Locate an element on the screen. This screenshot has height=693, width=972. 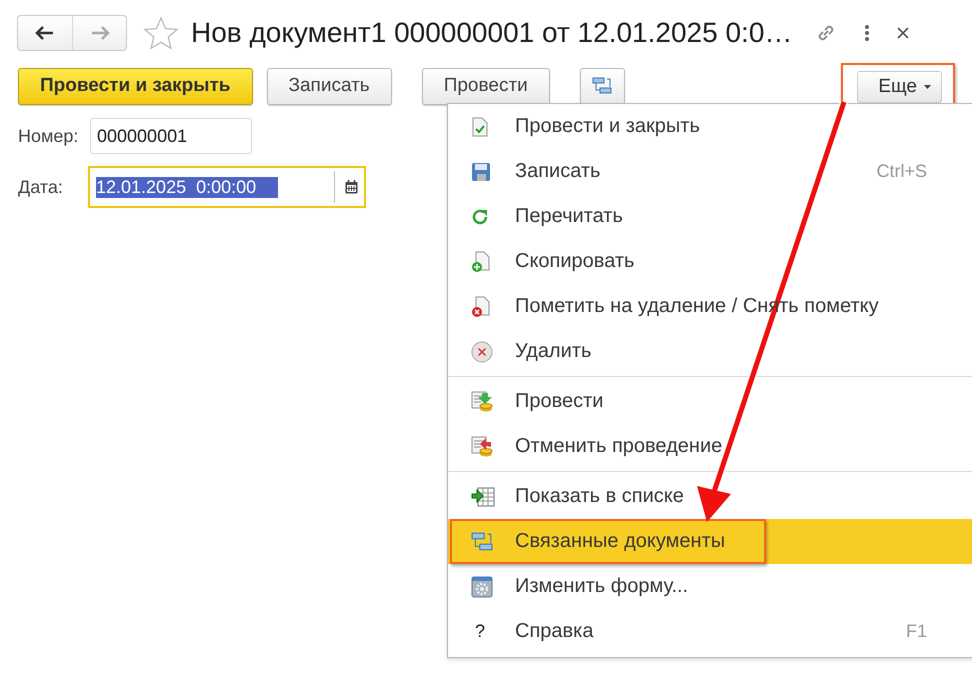
delete-icon is located at coordinates (482, 351).